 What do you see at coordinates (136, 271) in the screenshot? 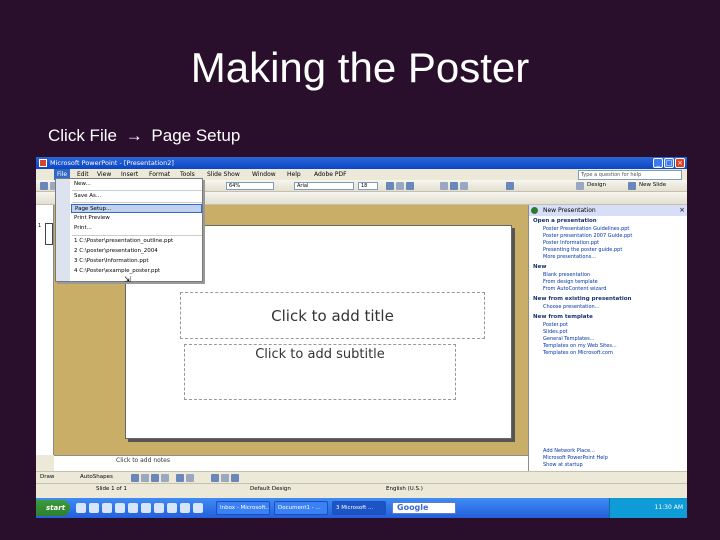
I see `menu-item-recent-file: 4 C:\Poster\example_poster.ppt` at bounding box center [136, 271].